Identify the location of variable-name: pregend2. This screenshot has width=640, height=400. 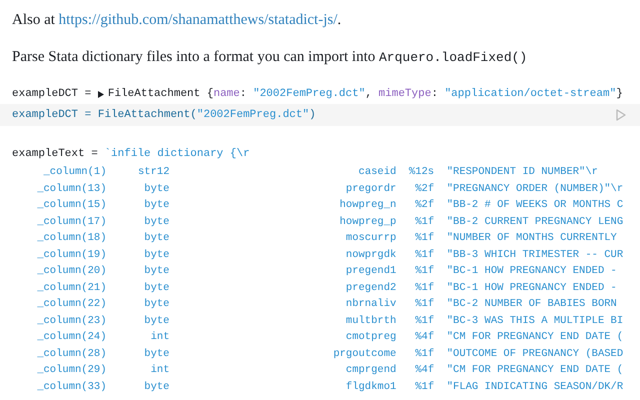
(370, 288).